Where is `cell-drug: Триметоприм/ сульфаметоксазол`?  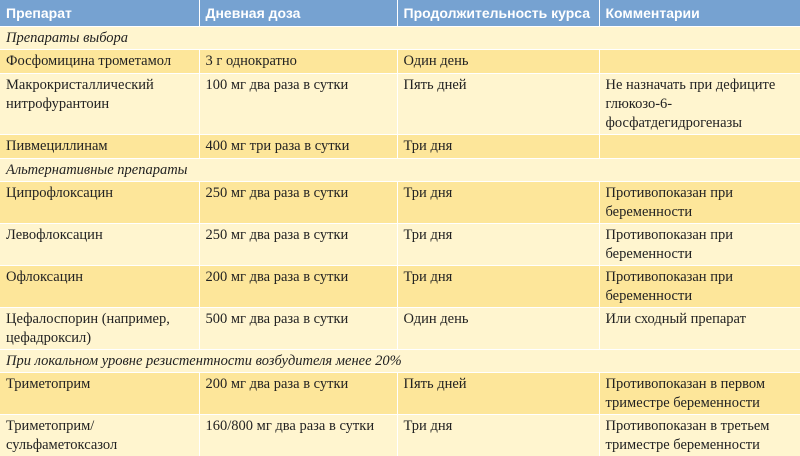
cell-drug: Триметоприм/ сульфаметоксазол is located at coordinates (99, 435).